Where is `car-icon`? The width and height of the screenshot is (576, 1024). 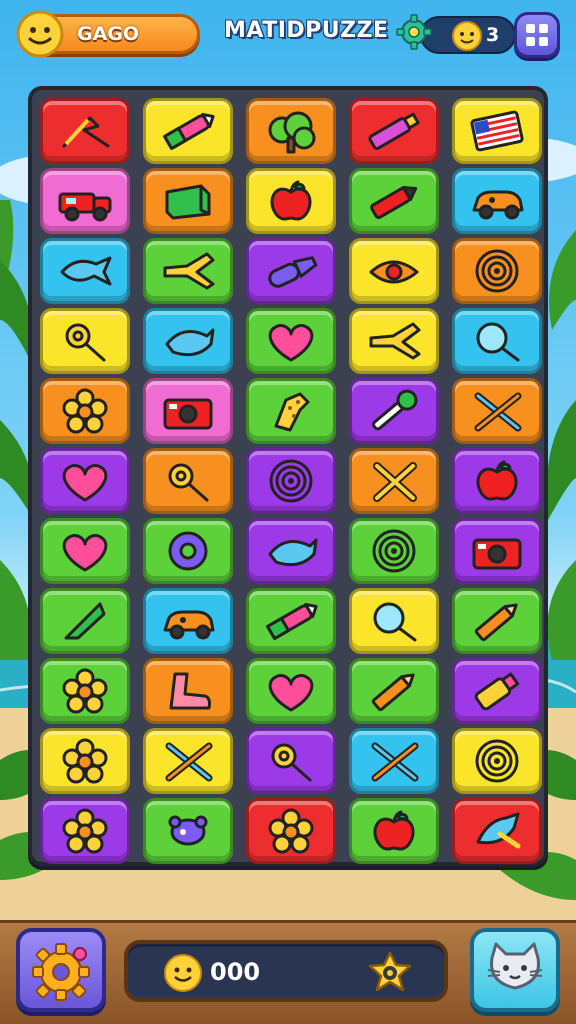 car-icon is located at coordinates (498, 205).